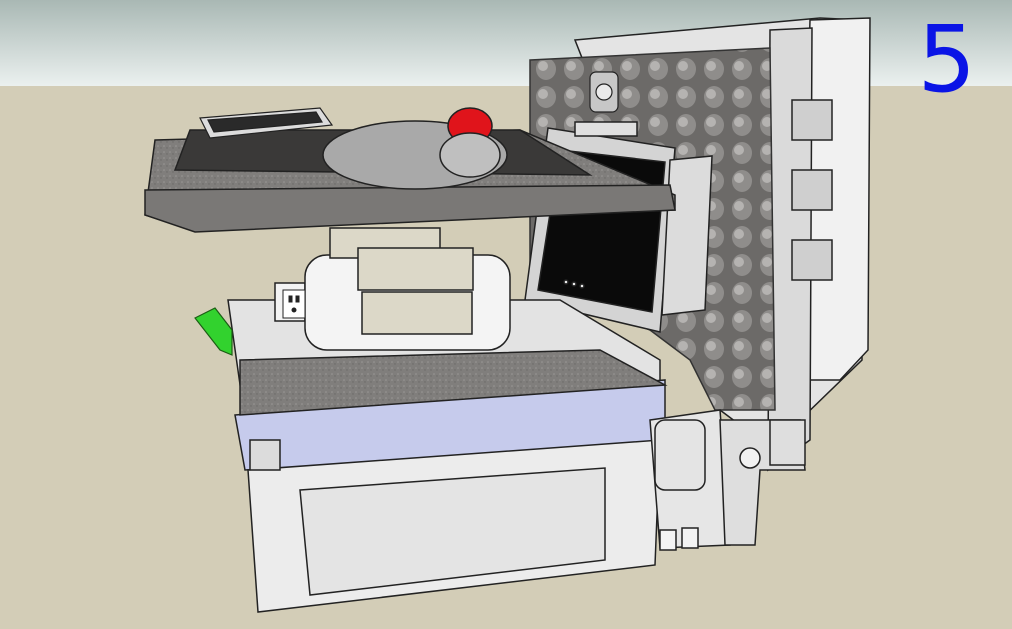 This screenshot has height=629, width=1012. Describe the element at coordinates (604, 92) in the screenshot. I see `webcam-icon` at that location.